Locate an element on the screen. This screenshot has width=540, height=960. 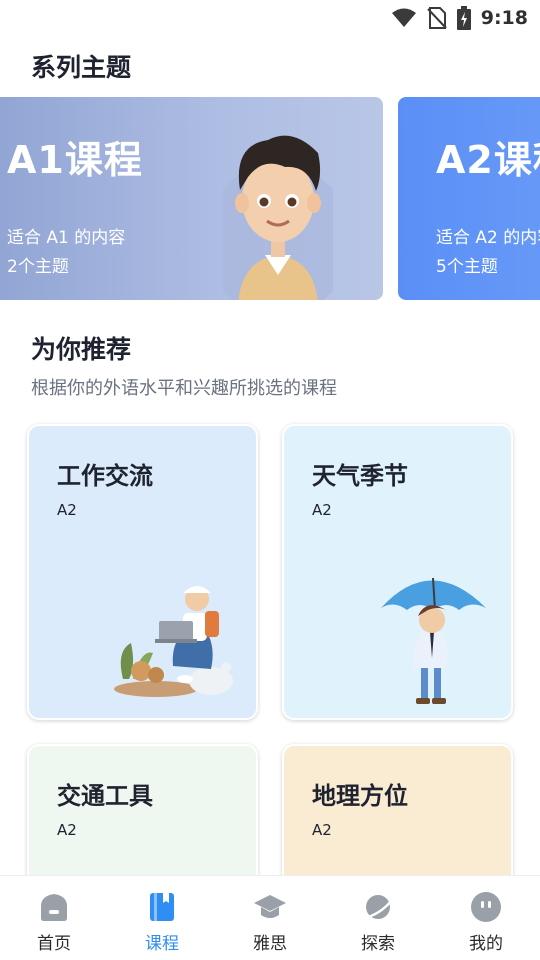
boy-illustration is located at coordinates (278, 217).